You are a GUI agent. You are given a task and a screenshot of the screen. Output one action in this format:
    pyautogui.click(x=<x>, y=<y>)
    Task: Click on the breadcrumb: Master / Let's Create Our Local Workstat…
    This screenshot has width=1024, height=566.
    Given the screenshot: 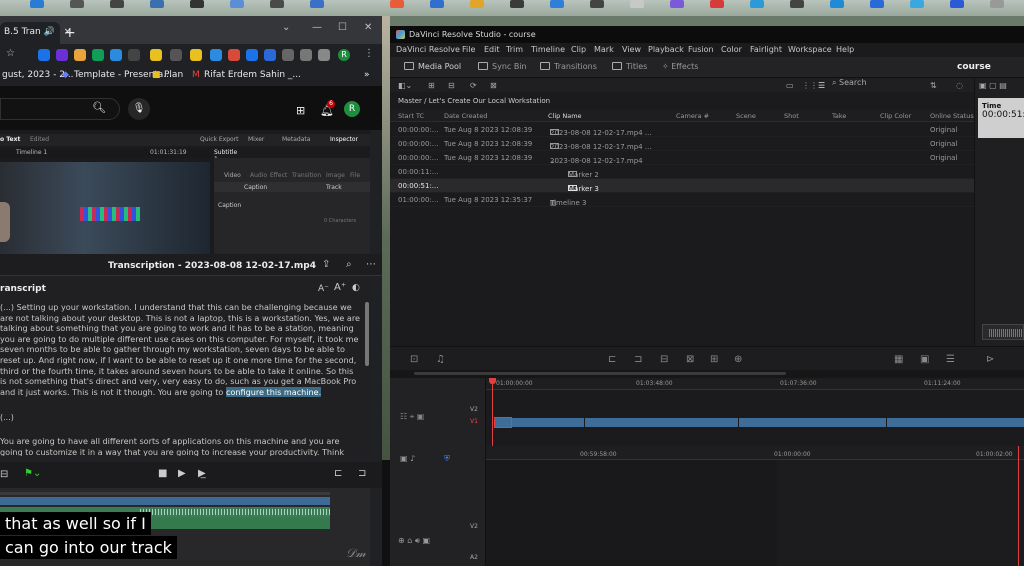 What is the action you would take?
    pyautogui.click(x=682, y=101)
    